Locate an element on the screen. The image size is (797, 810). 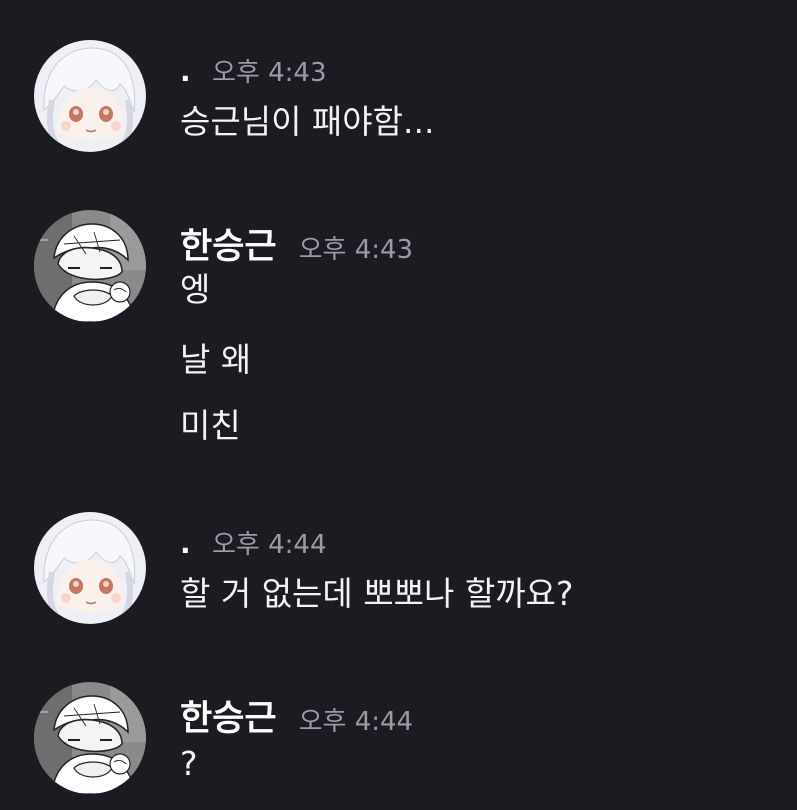
message-header: . 오후 4:44 is located at coordinates (253, 544).